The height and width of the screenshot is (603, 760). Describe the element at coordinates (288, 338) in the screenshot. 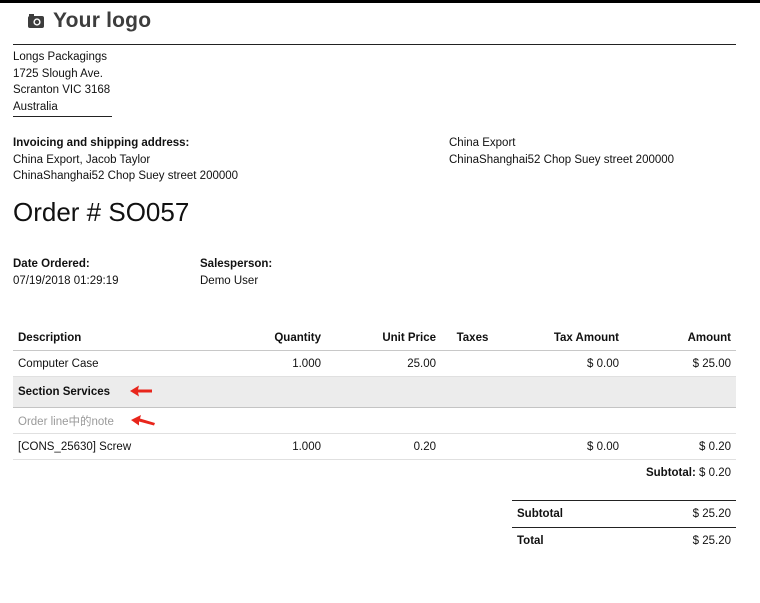

I see `col-quantity: Quantity` at that location.